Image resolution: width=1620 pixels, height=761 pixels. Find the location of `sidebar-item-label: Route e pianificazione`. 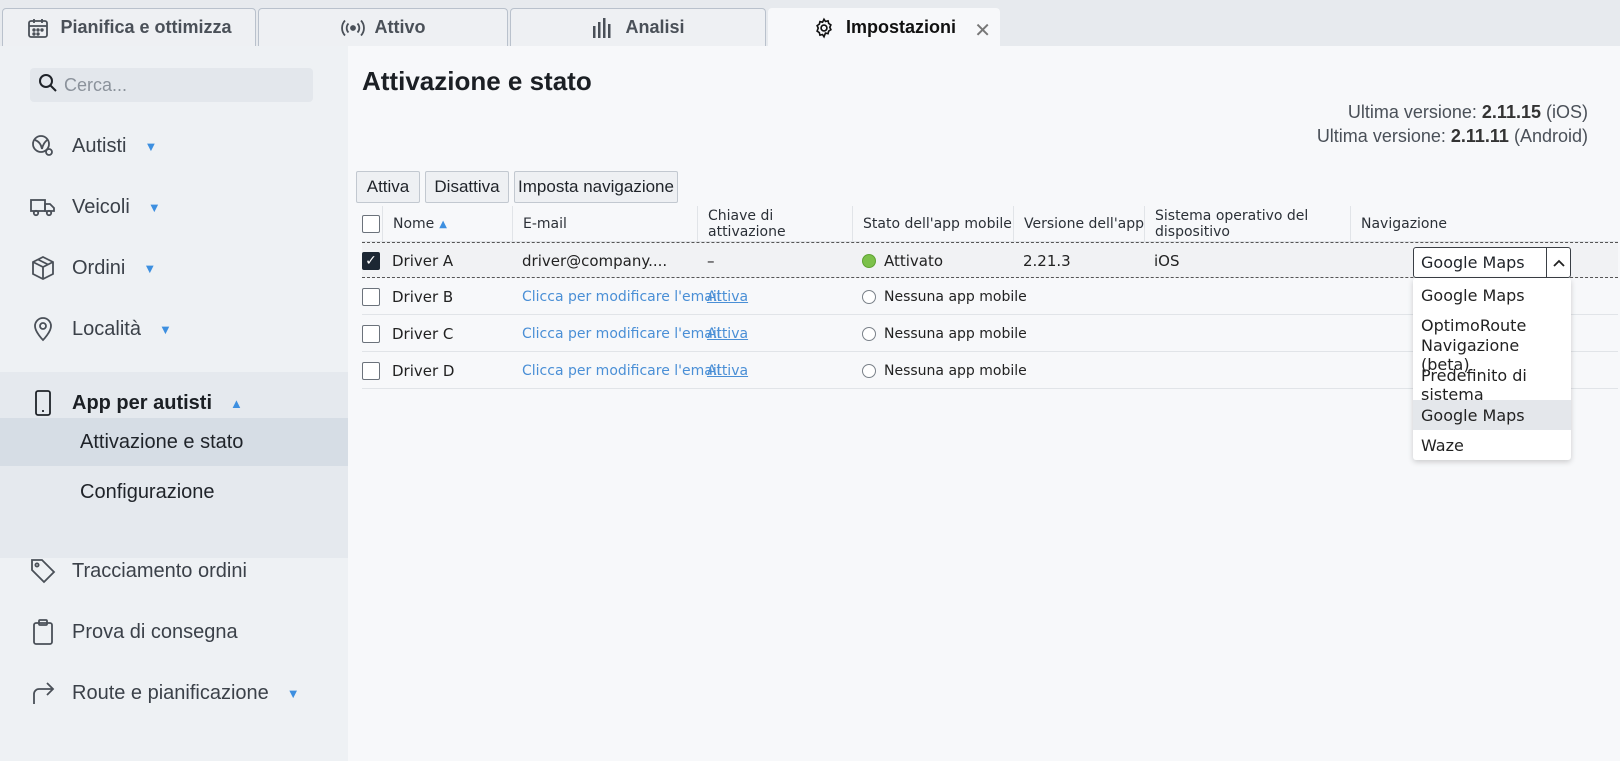

sidebar-item-label: Route e pianificazione is located at coordinates (170, 692).